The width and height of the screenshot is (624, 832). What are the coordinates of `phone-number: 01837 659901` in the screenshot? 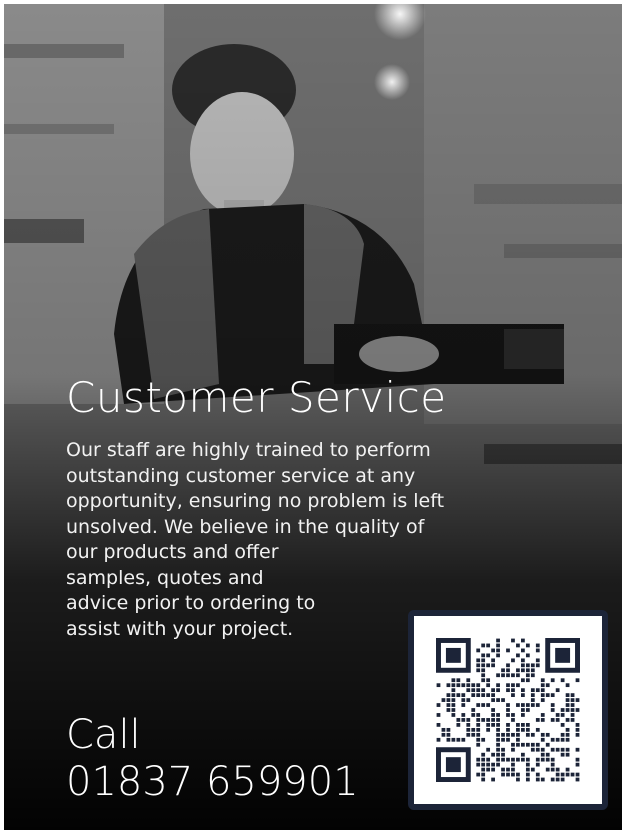 It's located at (212, 782).